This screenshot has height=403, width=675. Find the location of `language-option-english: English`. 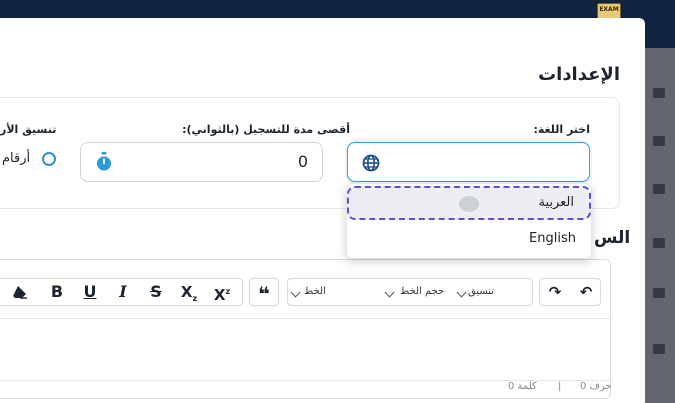

language-option-english: English is located at coordinates (469, 240).